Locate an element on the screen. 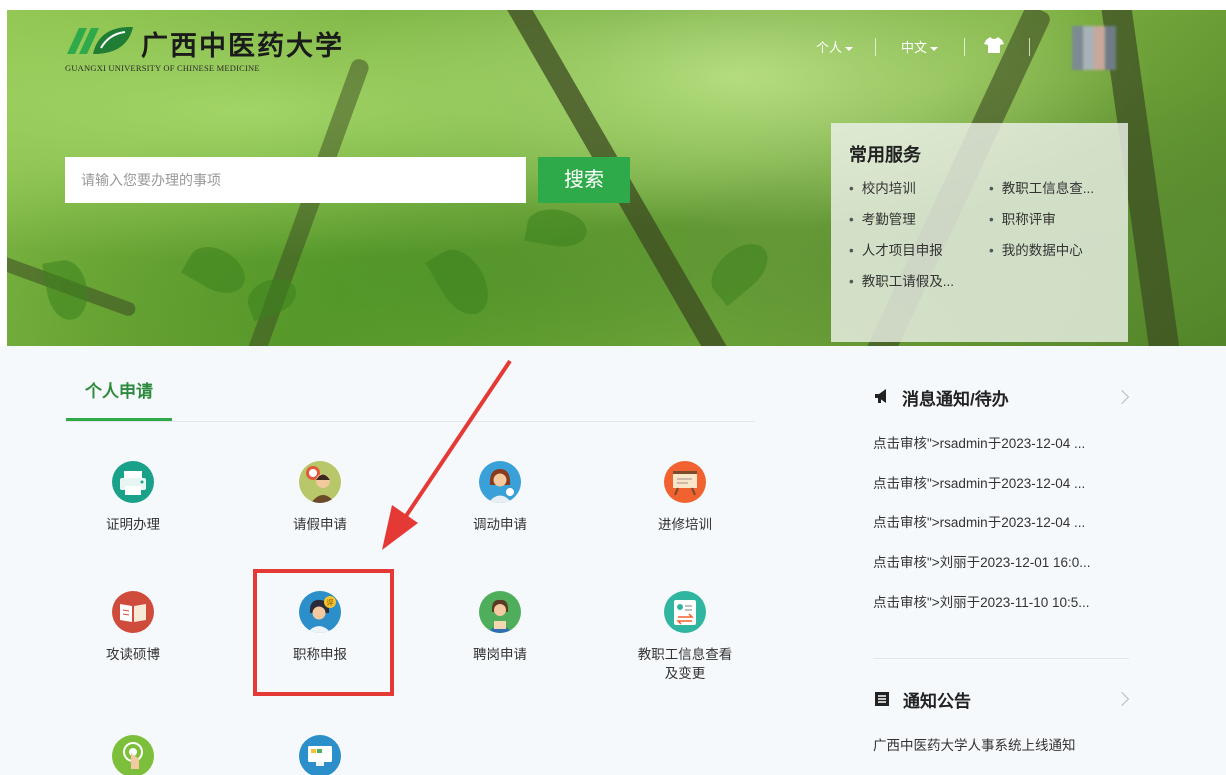  app-touch is located at coordinates (133, 755).